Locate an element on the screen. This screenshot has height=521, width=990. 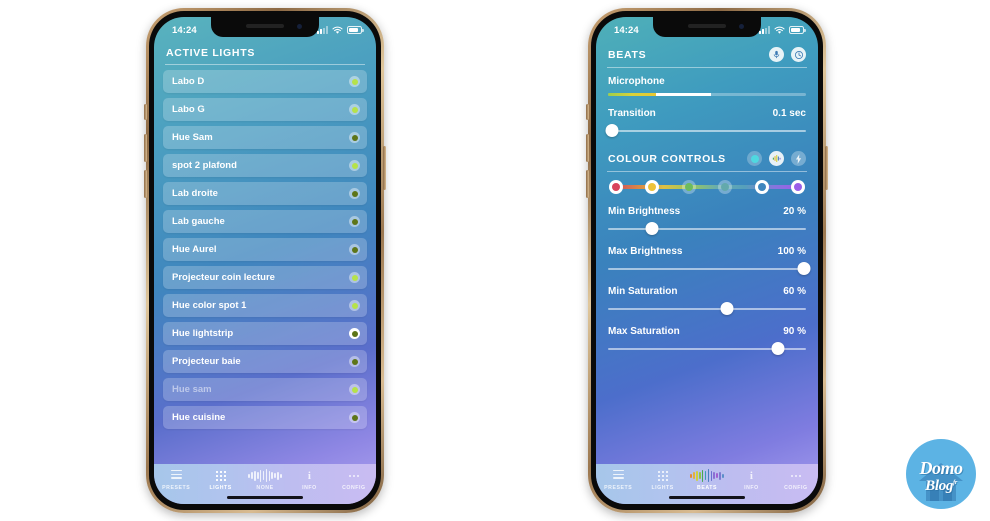
light-row: Lab gauche is located at coordinates (265, 221).